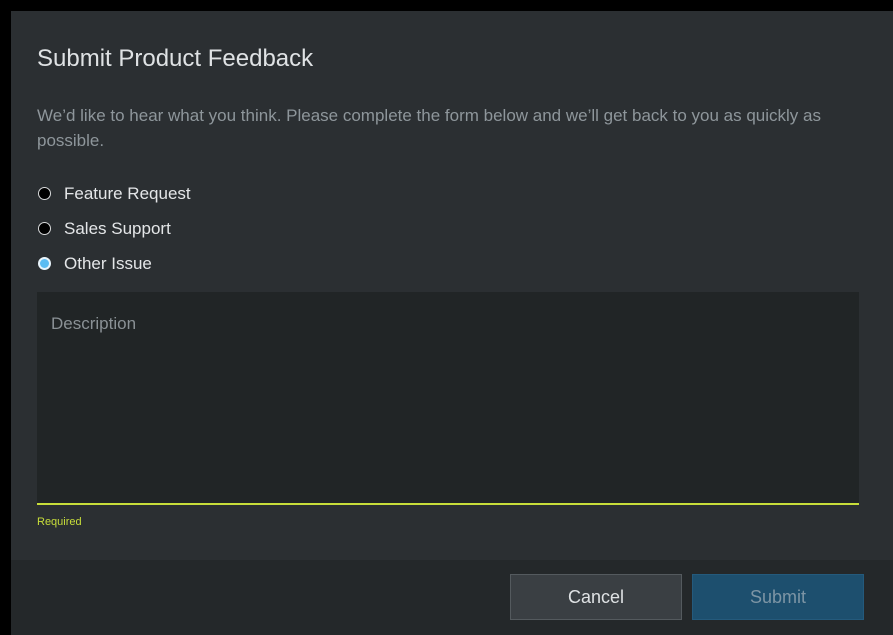  I want to click on cancel-button: Cancel, so click(596, 597).